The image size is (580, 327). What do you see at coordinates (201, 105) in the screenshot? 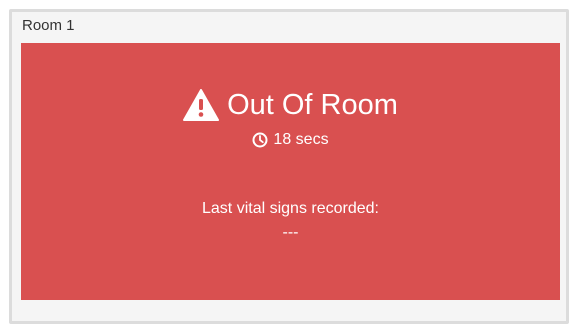
I see `warning-triangle-icon` at bounding box center [201, 105].